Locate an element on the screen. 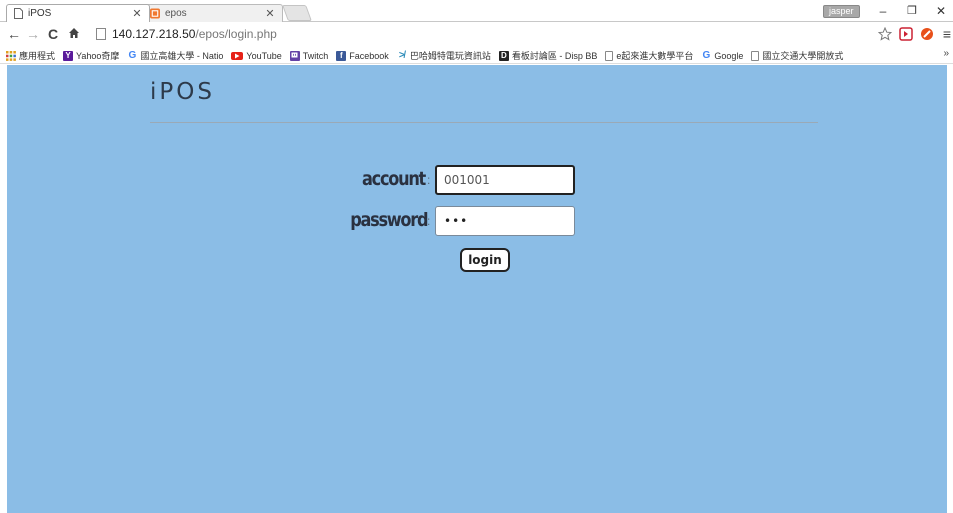  menu-icon: ≡ is located at coordinates (946, 34).